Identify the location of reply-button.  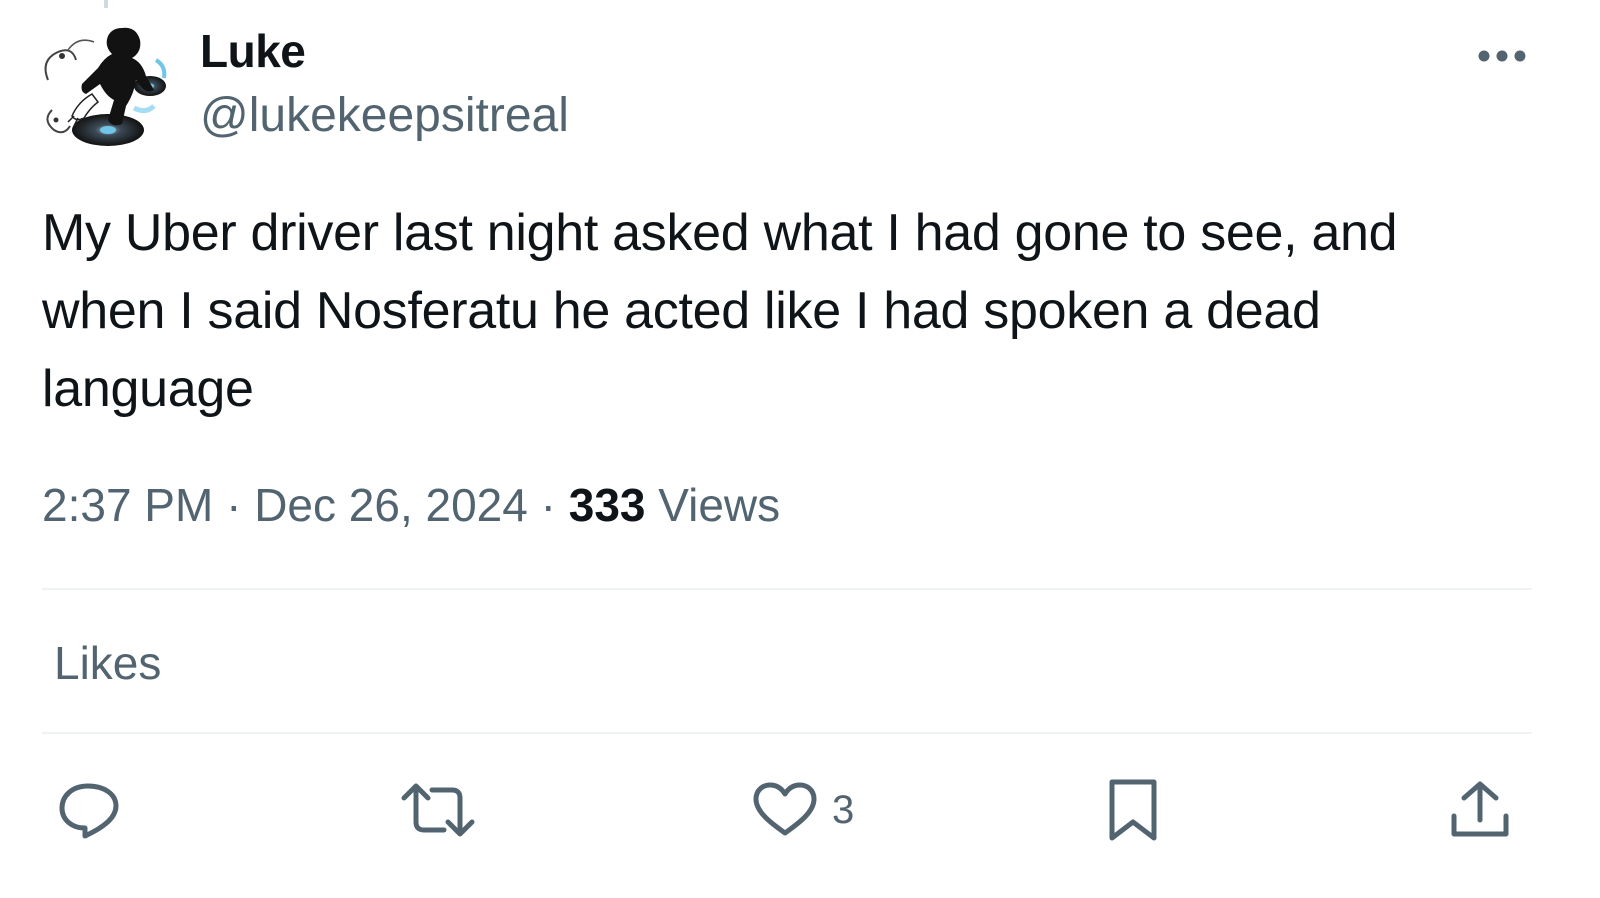
(90, 810).